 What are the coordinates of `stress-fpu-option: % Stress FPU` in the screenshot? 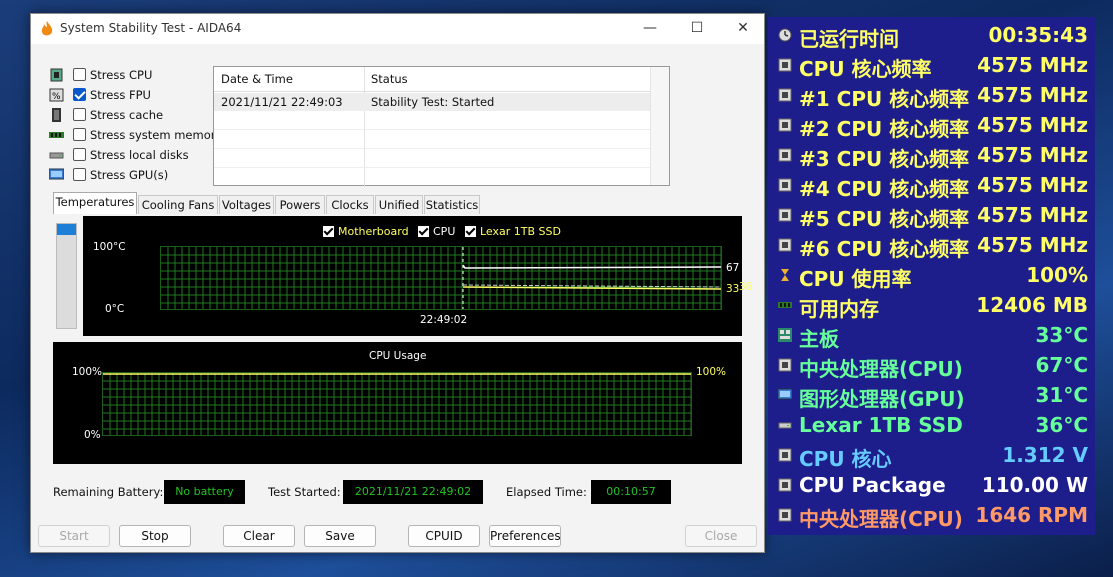 It's located at (134, 95).